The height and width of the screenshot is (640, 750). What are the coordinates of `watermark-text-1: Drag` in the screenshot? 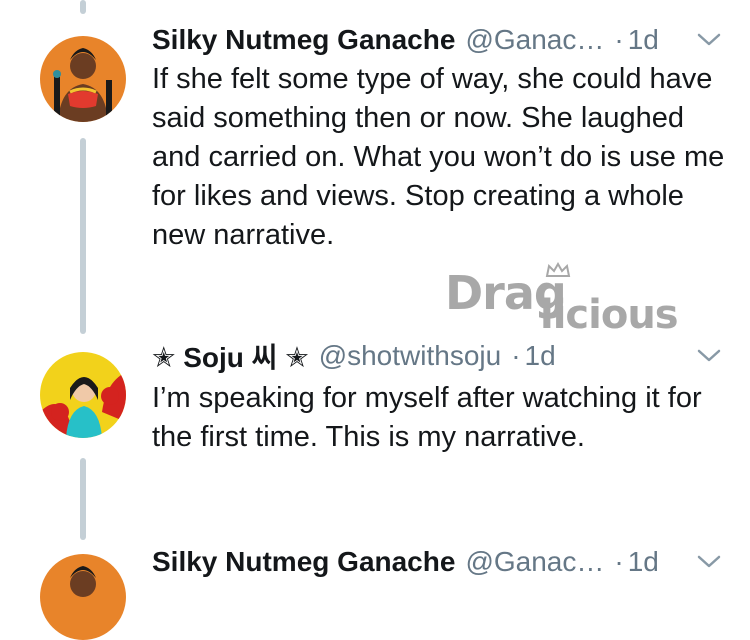 It's located at (506, 293).